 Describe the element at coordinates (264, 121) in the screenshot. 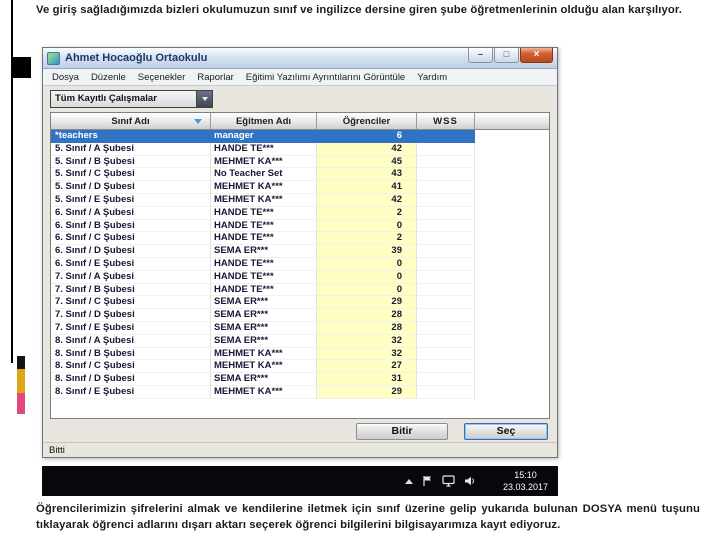

I see `column-header-egitmen-adi: Eğitmen Adı` at that location.